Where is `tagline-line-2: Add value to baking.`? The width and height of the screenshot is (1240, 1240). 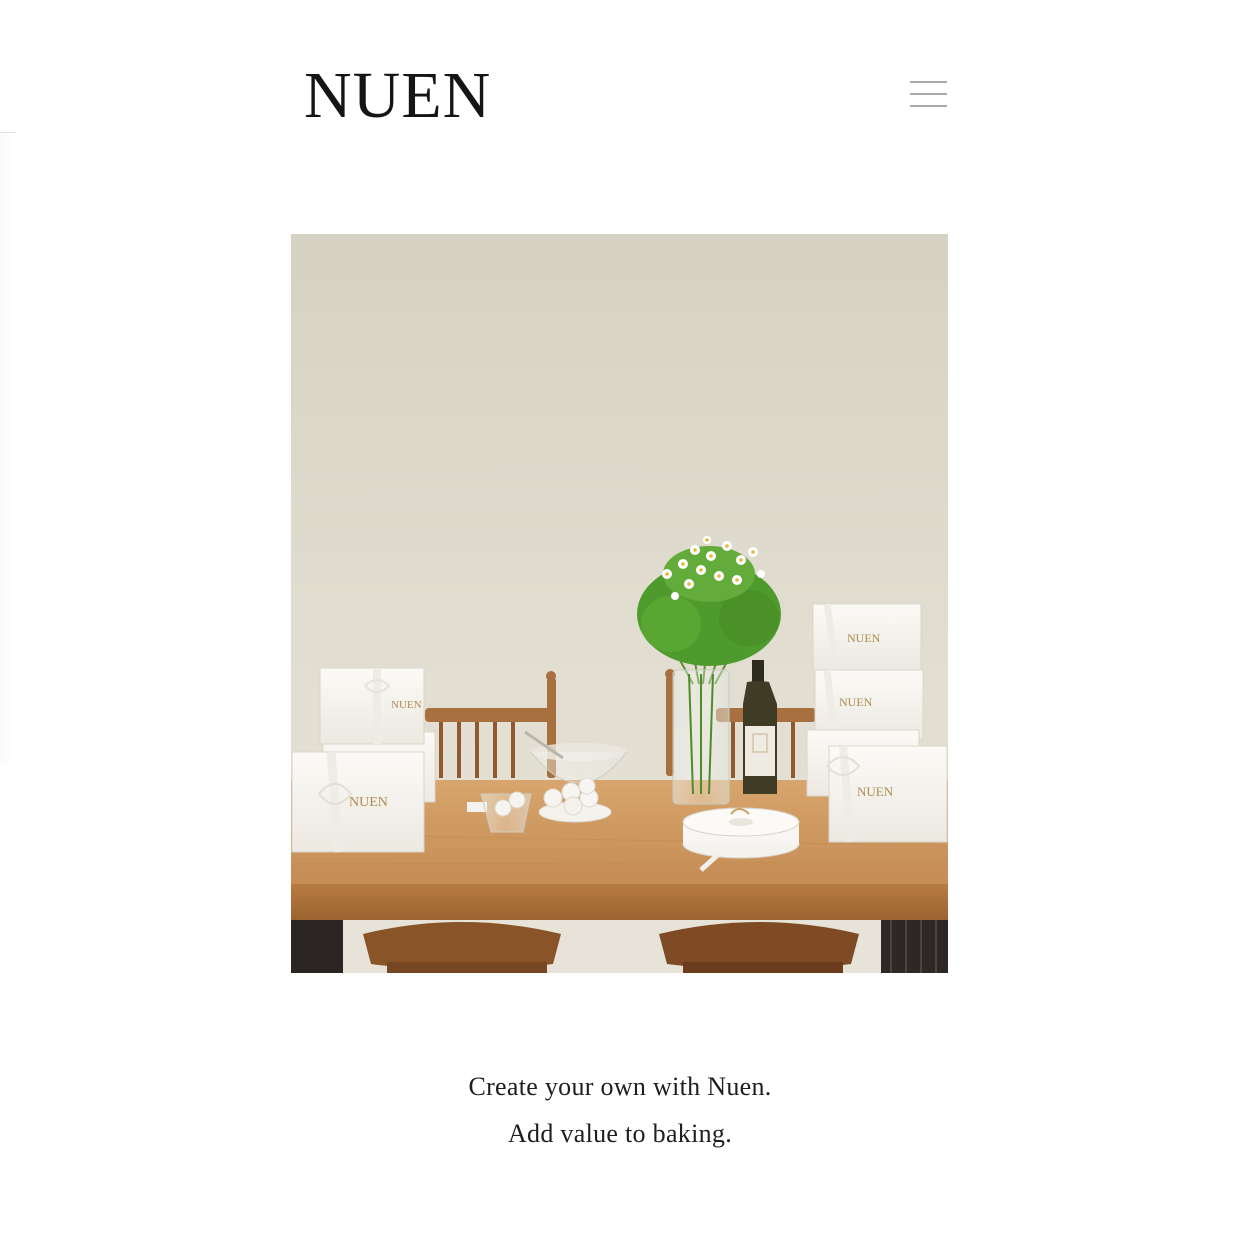 tagline-line-2: Add value to baking. is located at coordinates (620, 1133).